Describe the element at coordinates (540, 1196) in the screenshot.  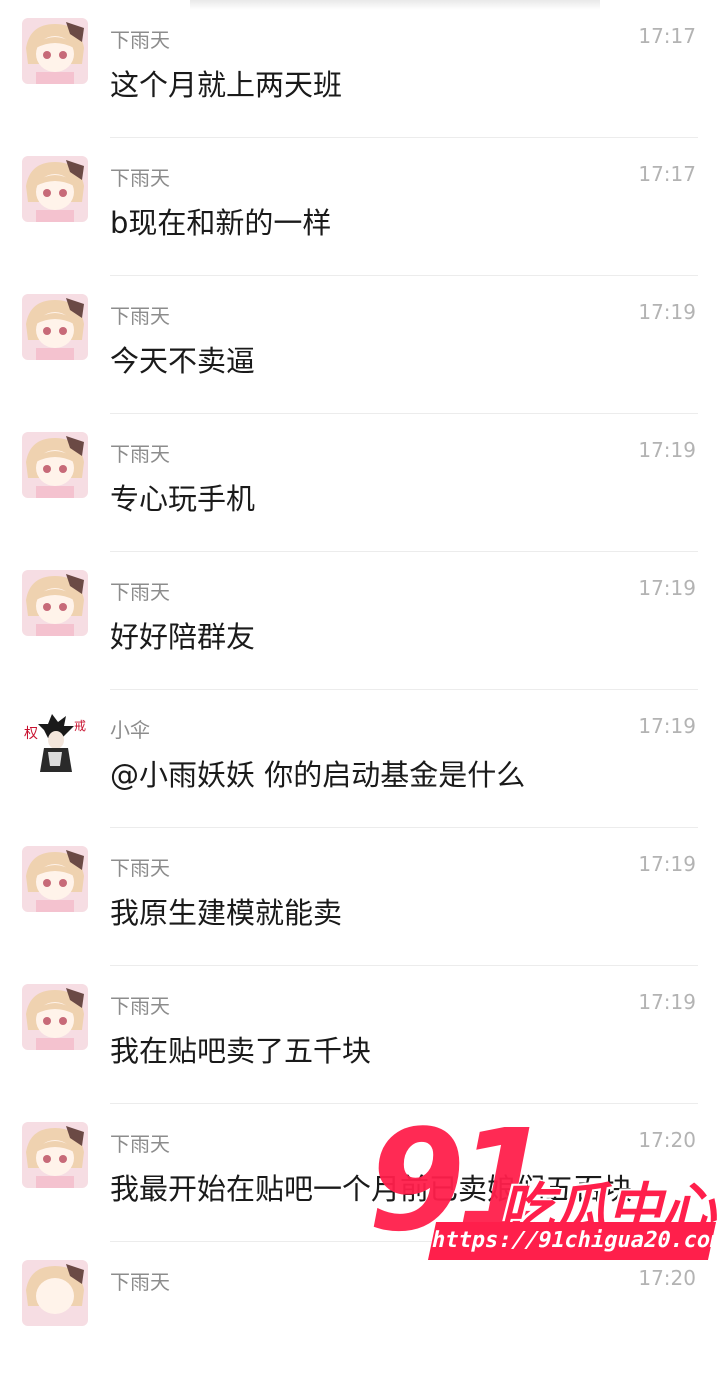
I see `watermark-logo: 91 吃瓜中心 https://91chigua20.com` at that location.